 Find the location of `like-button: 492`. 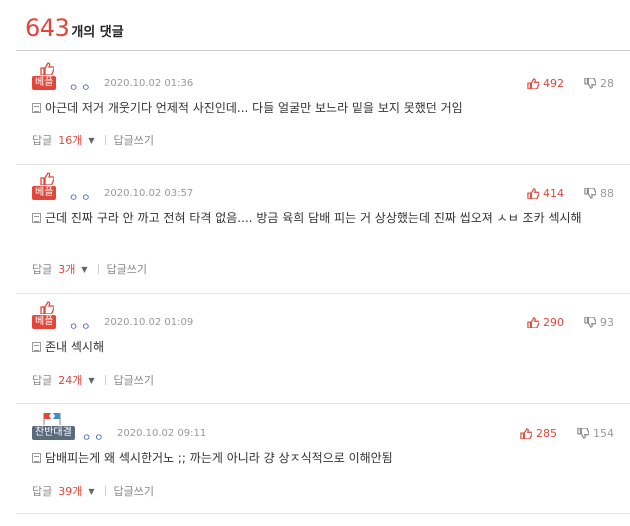

like-button: 492 is located at coordinates (545, 83).